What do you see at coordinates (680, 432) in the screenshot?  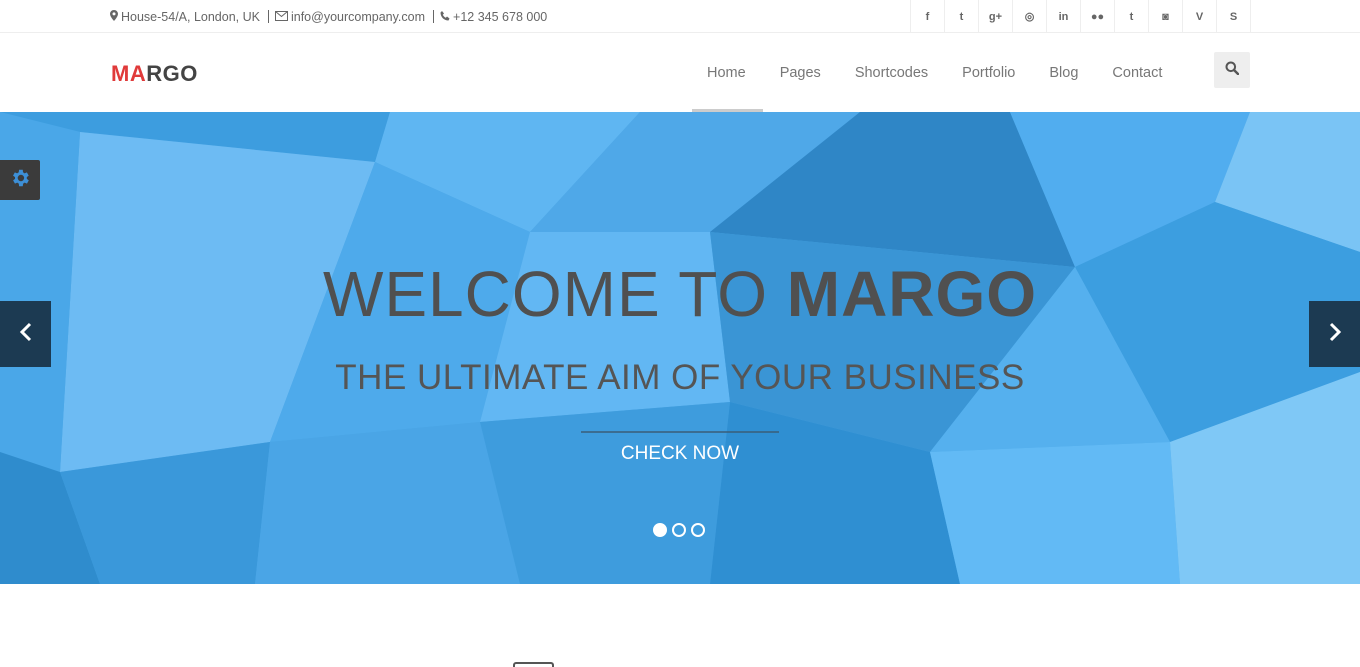 I see `hero-divider` at bounding box center [680, 432].